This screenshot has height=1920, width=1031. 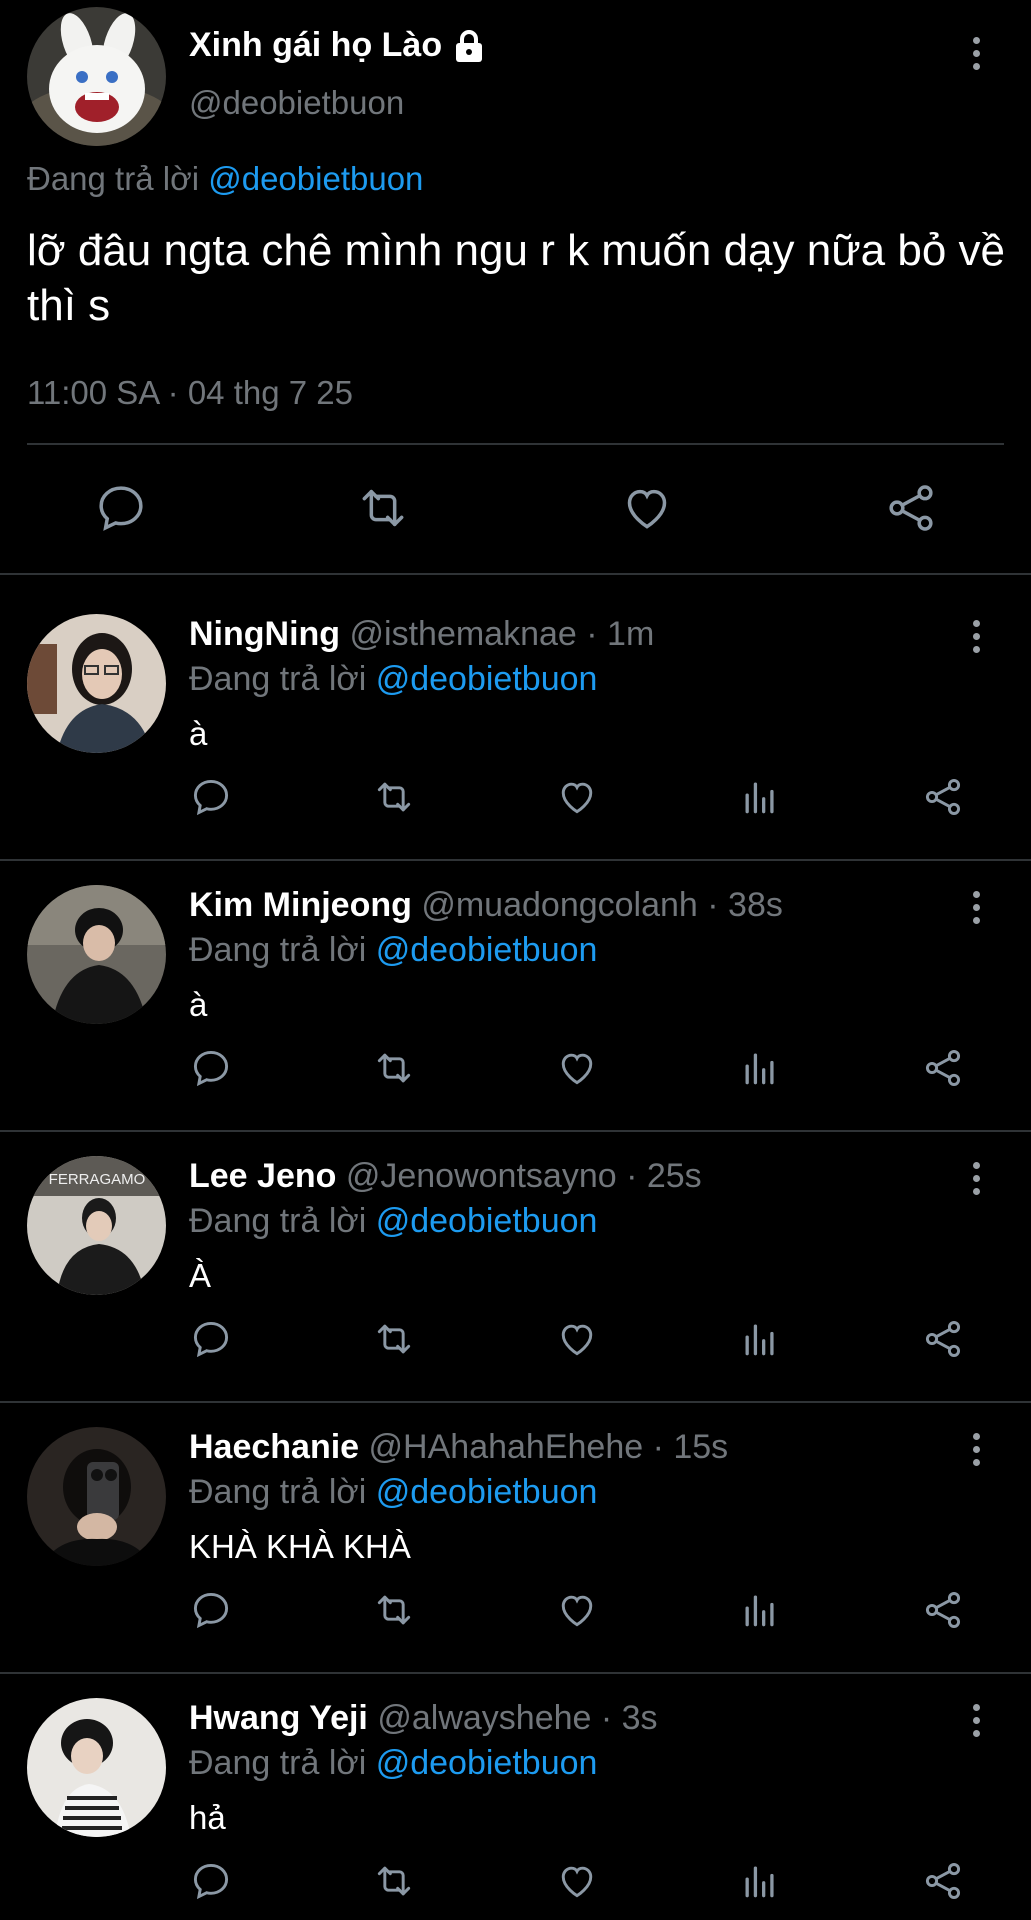 I want to click on display-name: Haechanie, so click(x=274, y=1447).